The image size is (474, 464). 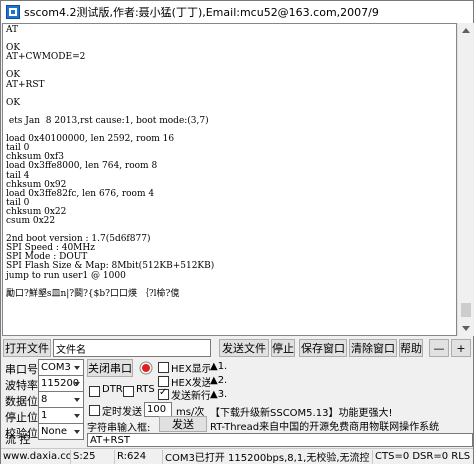 I want to click on expand-button: +, so click(x=461, y=348).